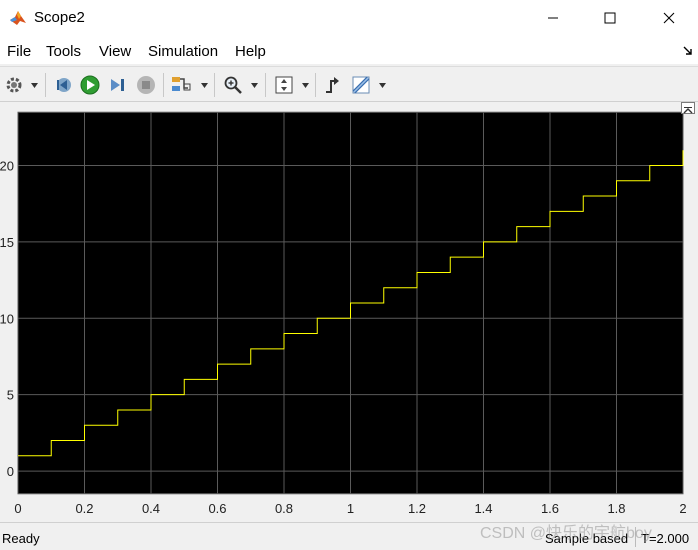 This screenshot has height=550, width=698. I want to click on menu-bar: File Tools View Simulation Help, so click(349, 50).